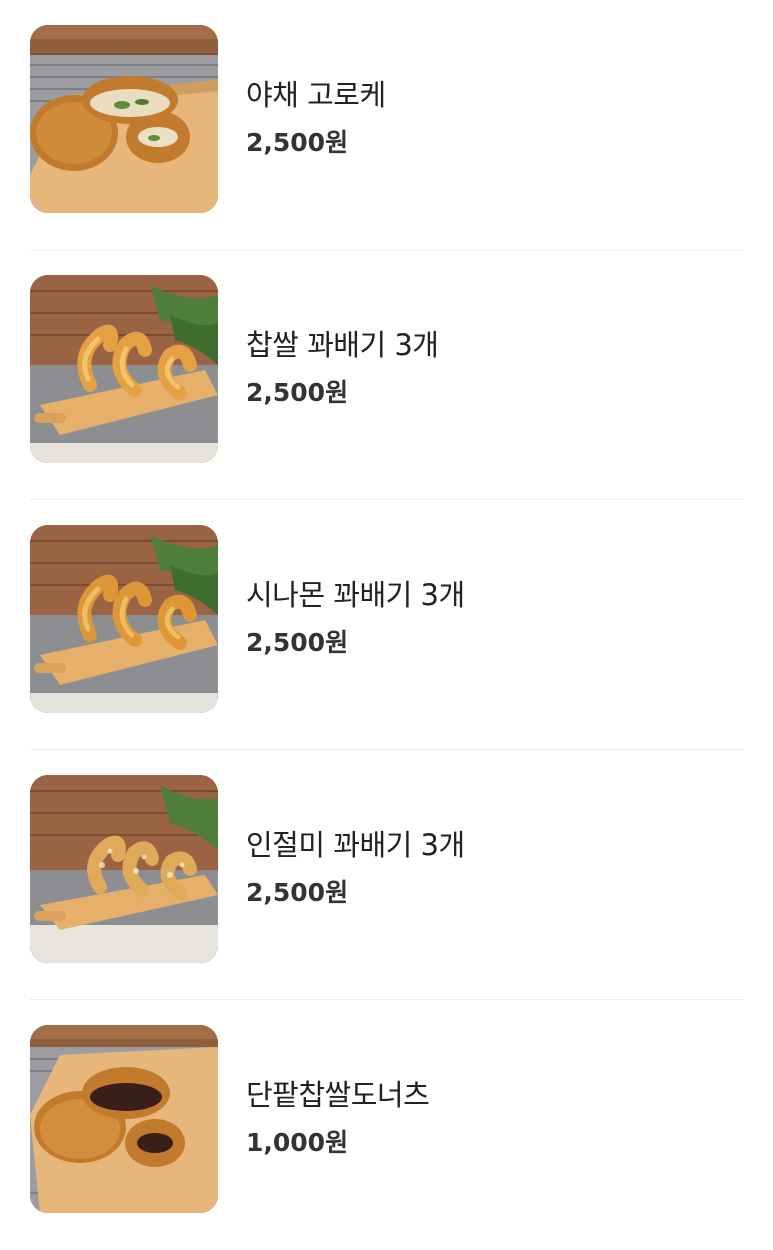 The width and height of the screenshot is (773, 1250). I want to click on item-name: 인절미 꽈배기 3개, so click(355, 845).